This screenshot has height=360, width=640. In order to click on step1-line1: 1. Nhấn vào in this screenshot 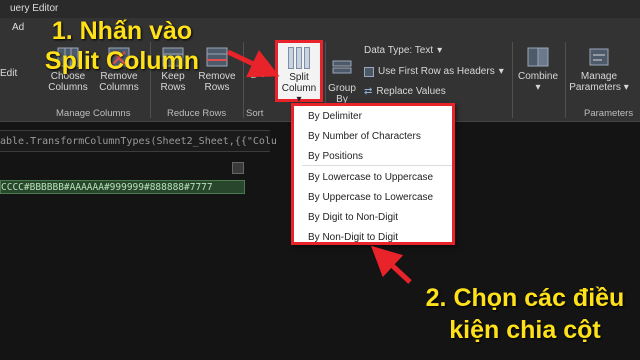, I will do `click(122, 31)`.